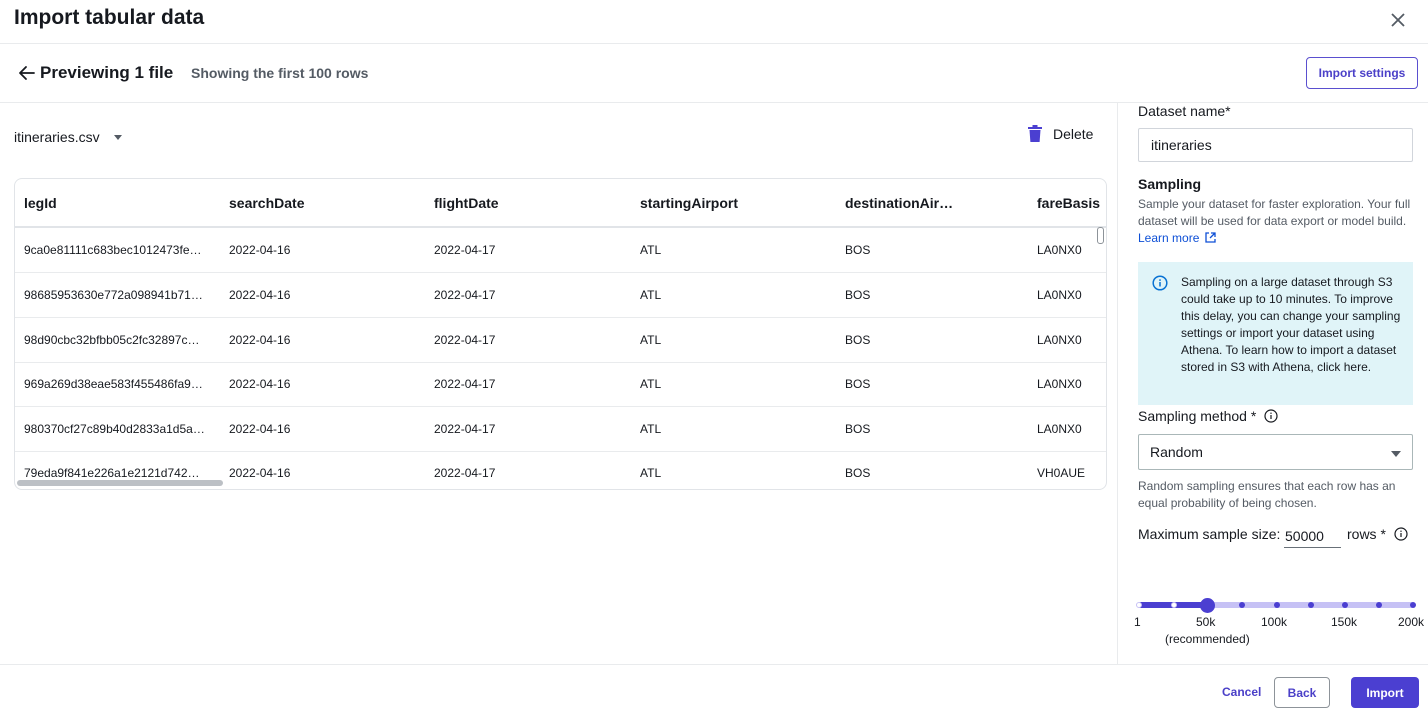  Describe the element at coordinates (1274, 622) in the screenshot. I see `slider-label: 100k` at that location.